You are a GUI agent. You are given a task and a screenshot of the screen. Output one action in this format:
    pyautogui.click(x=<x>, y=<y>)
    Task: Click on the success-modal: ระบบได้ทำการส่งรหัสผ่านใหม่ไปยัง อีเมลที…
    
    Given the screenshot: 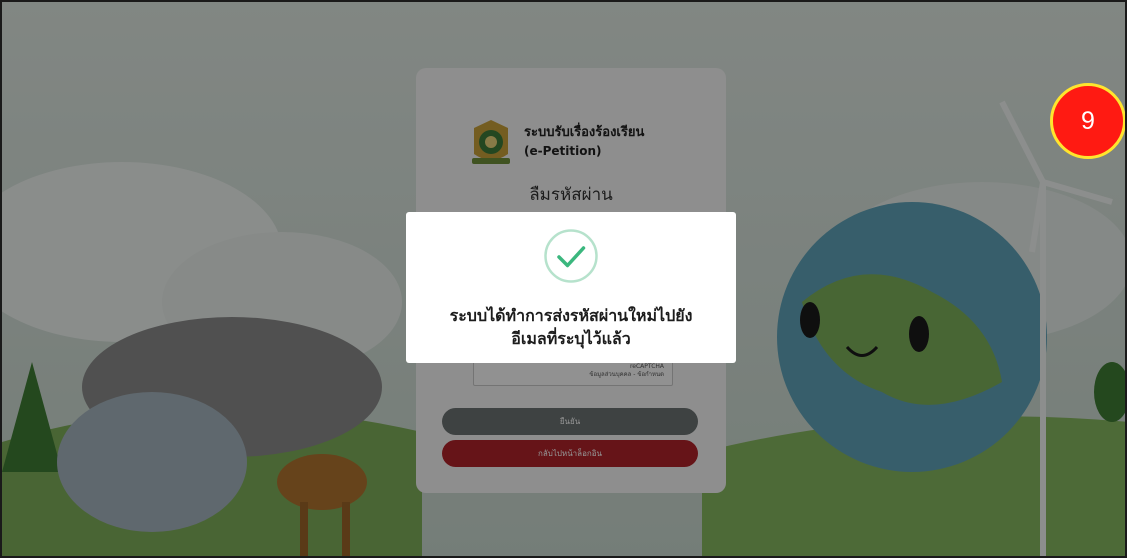 What is the action you would take?
    pyautogui.click(x=571, y=287)
    